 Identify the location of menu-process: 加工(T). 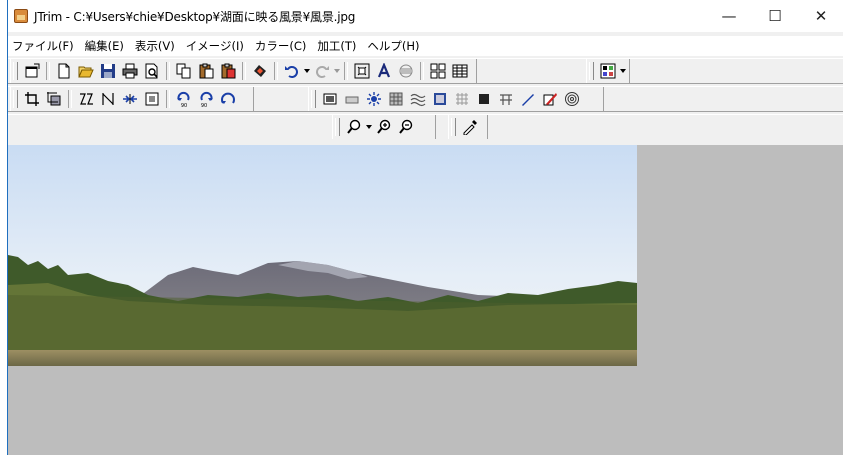
(338, 46).